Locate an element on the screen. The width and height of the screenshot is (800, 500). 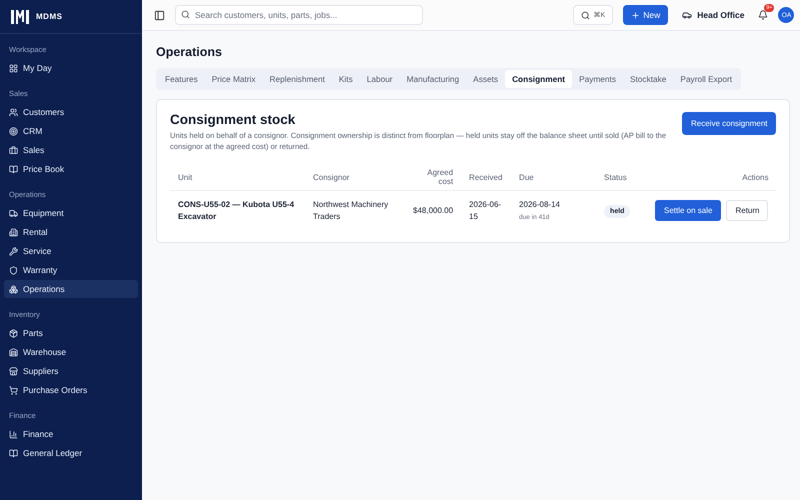
grid-icon is located at coordinates (13, 68).